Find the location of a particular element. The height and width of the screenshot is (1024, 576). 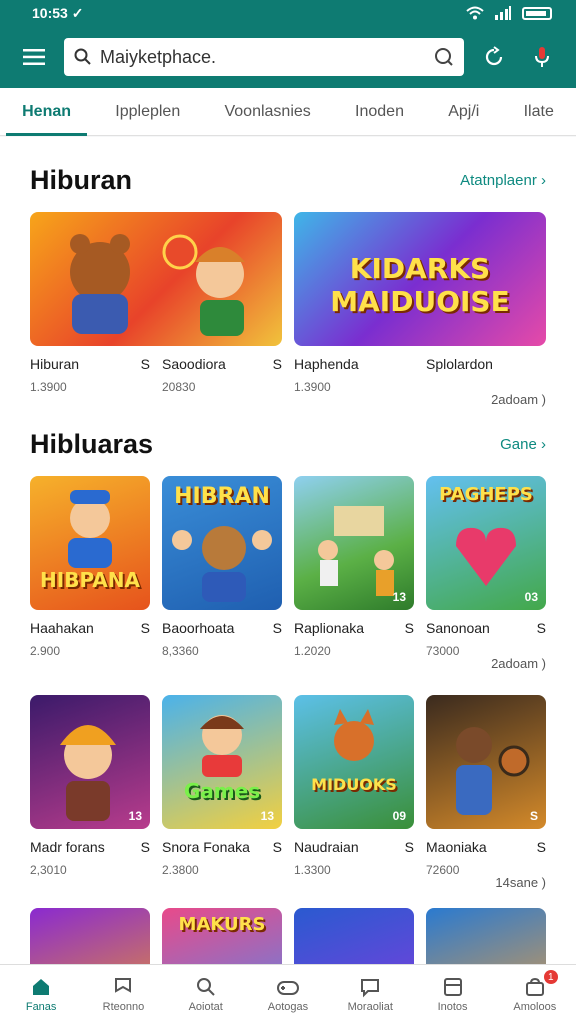

tile-badge: 03 is located at coordinates (531, 597).